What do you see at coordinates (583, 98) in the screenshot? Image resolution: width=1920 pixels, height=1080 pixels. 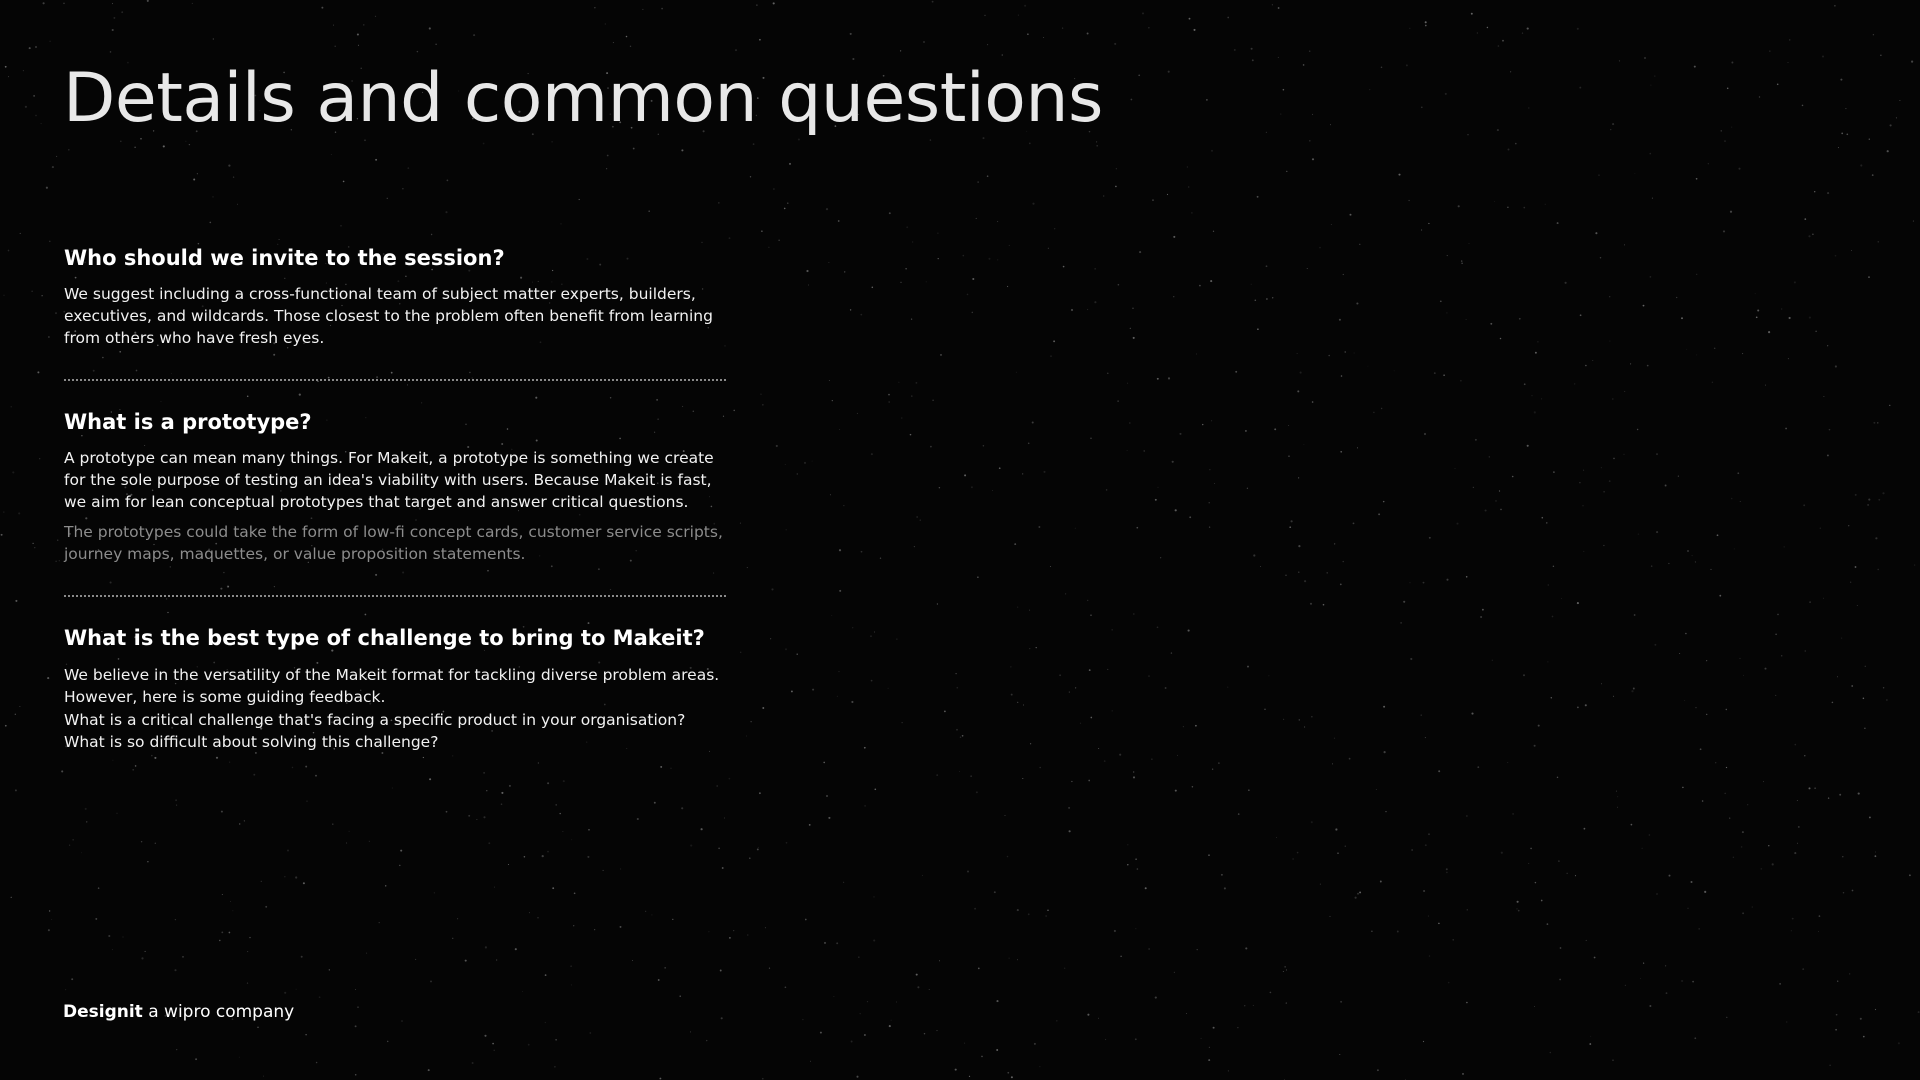 I see `page-title: Details and common questions` at bounding box center [583, 98].